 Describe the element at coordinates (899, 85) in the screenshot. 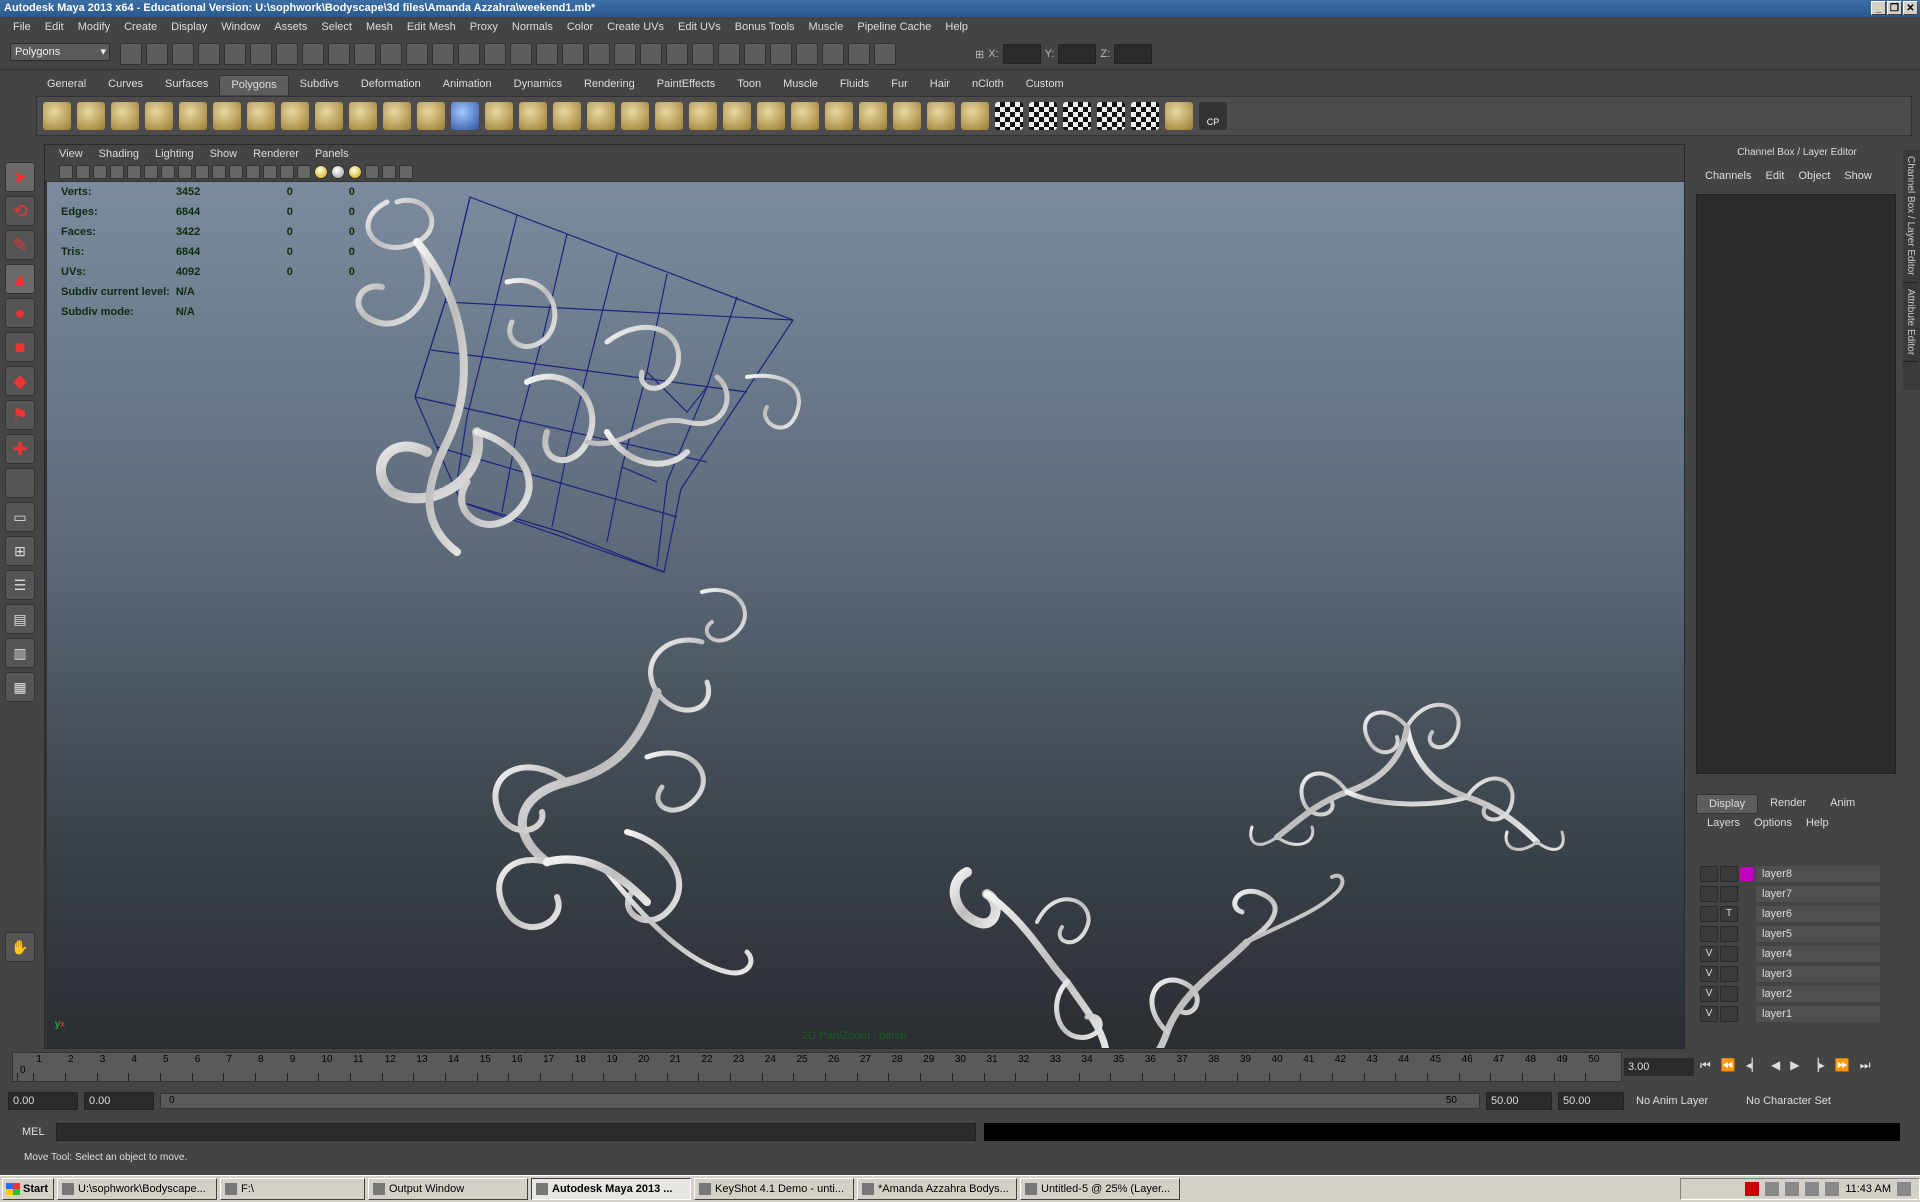

I see `shelf-tab-fur: Fur` at that location.